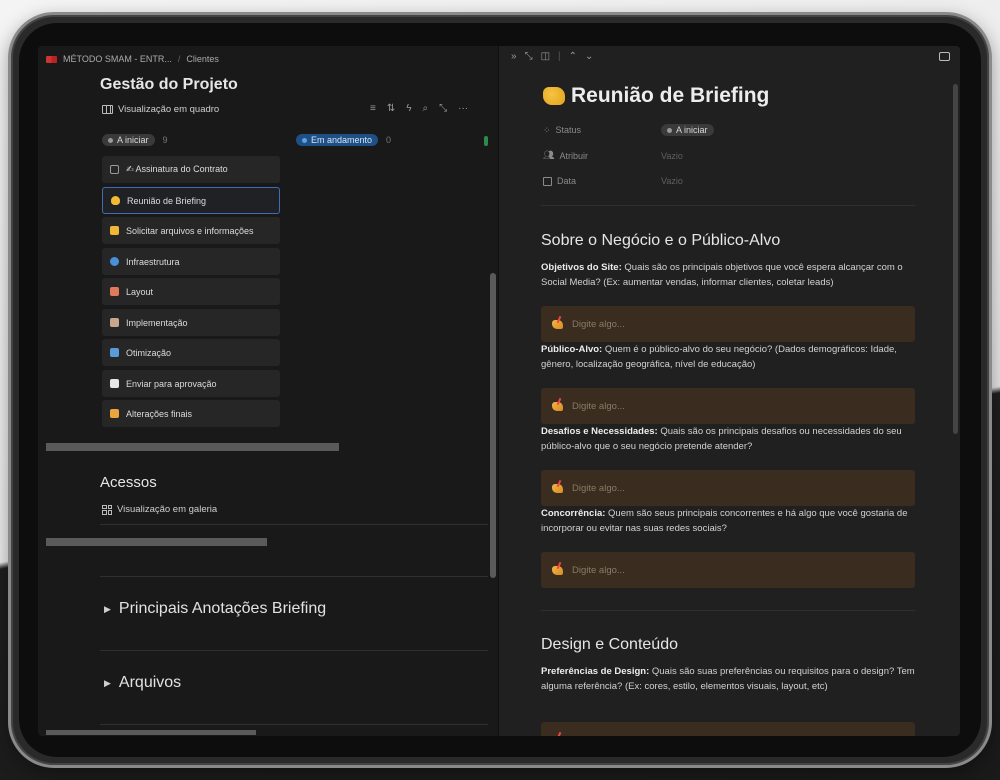 The image size is (1000, 780). I want to click on card-label: Alterações finais, so click(159, 413).